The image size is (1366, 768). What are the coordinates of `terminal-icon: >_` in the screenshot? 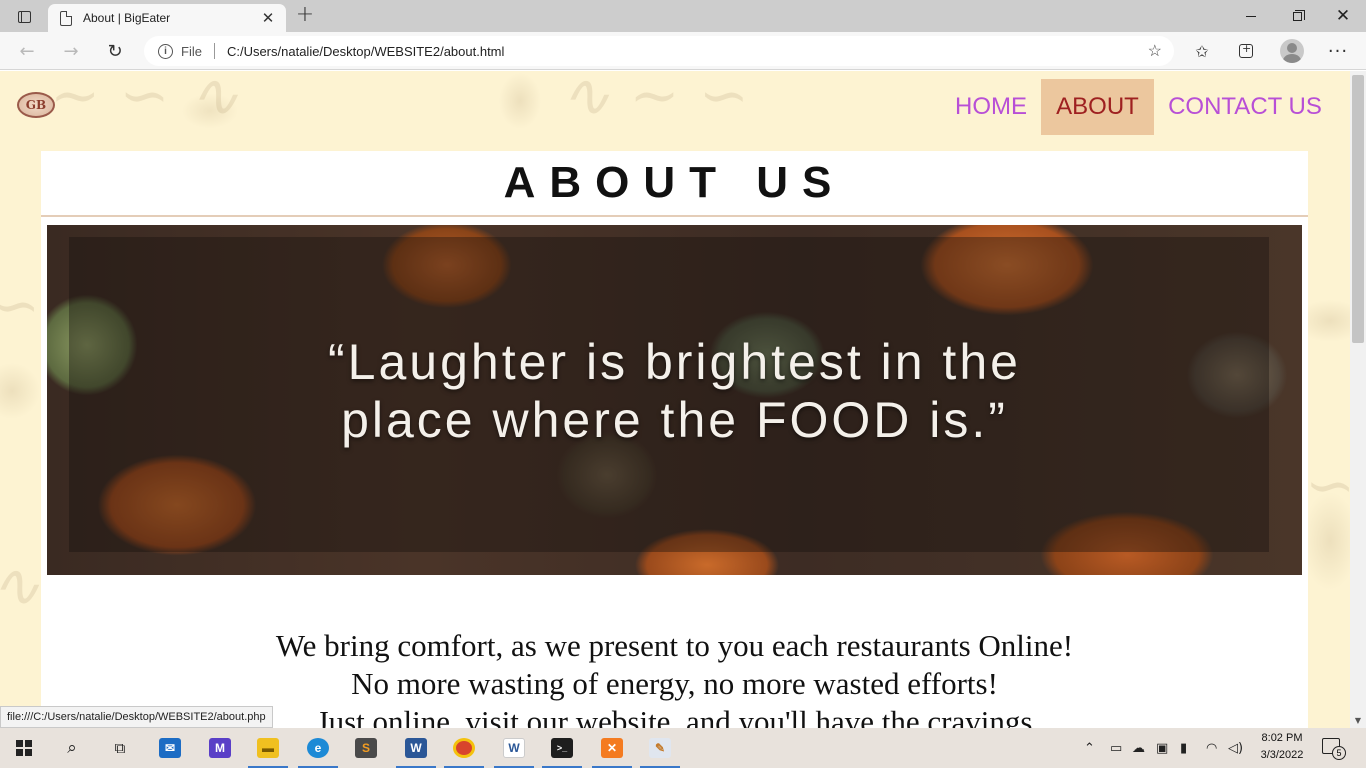 It's located at (562, 748).